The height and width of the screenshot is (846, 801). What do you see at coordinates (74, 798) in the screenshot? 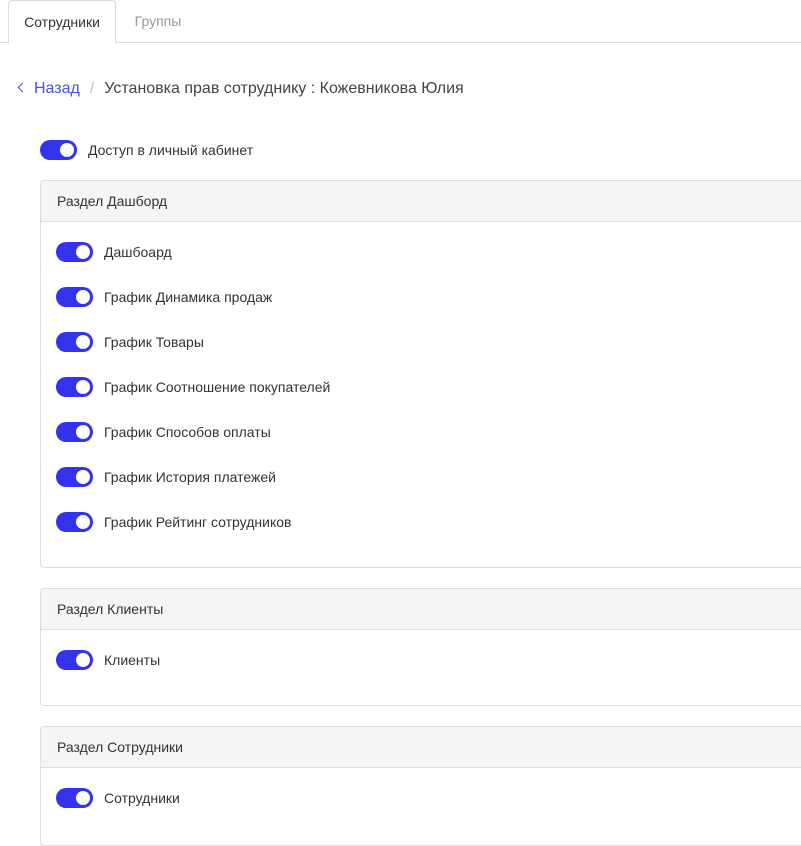
I see `toggle-employees` at bounding box center [74, 798].